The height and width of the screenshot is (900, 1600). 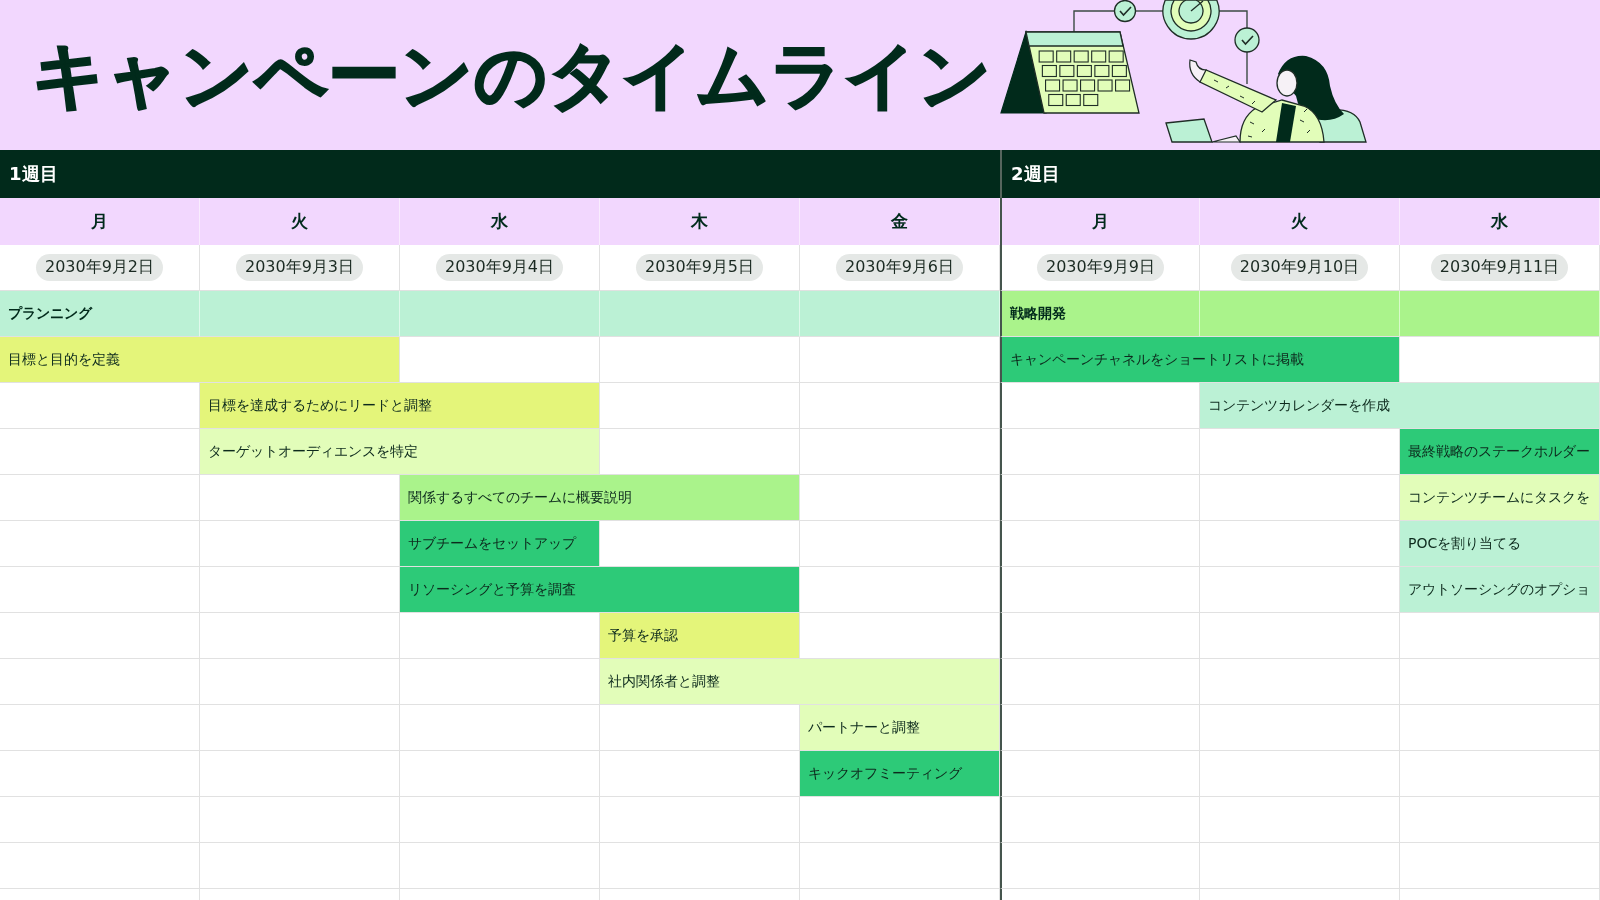 I want to click on task-bar: POCを割り当てる, so click(x=1500, y=544).